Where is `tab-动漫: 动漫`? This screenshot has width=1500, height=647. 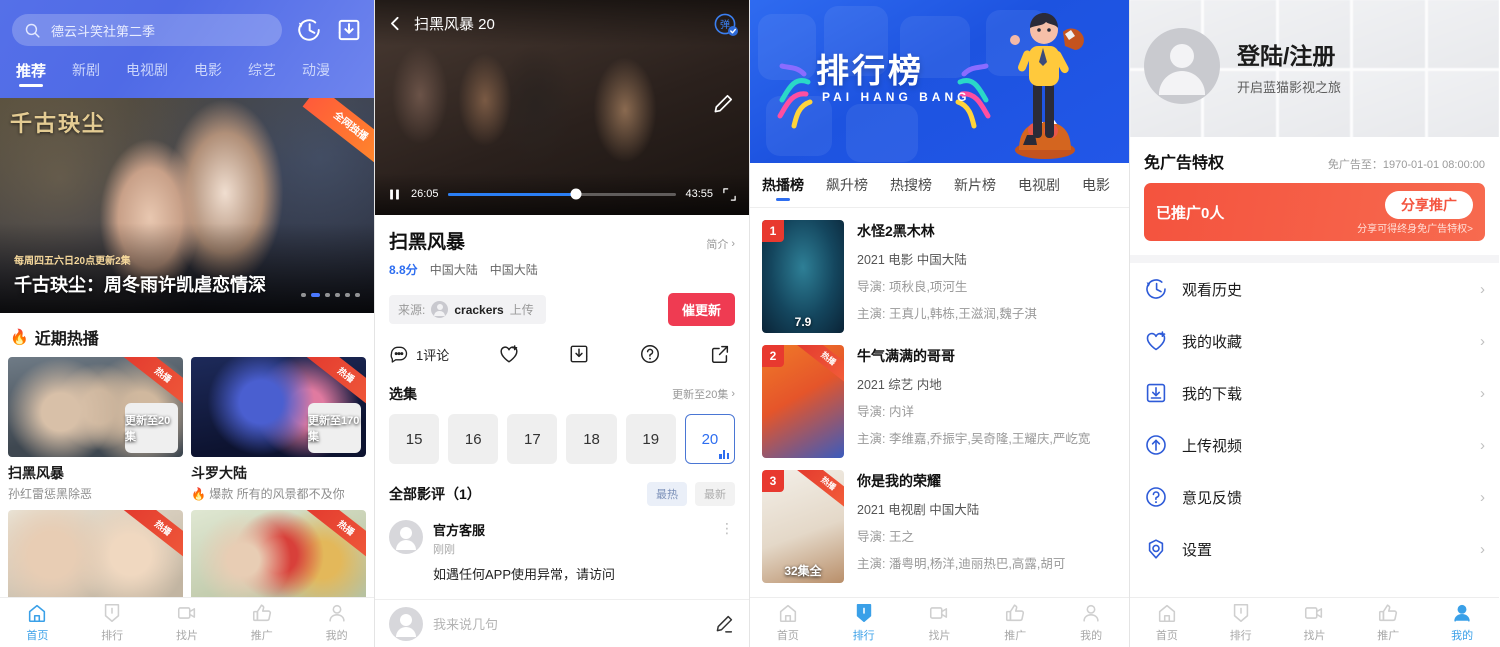
tab-动漫: 动漫 is located at coordinates (316, 73).